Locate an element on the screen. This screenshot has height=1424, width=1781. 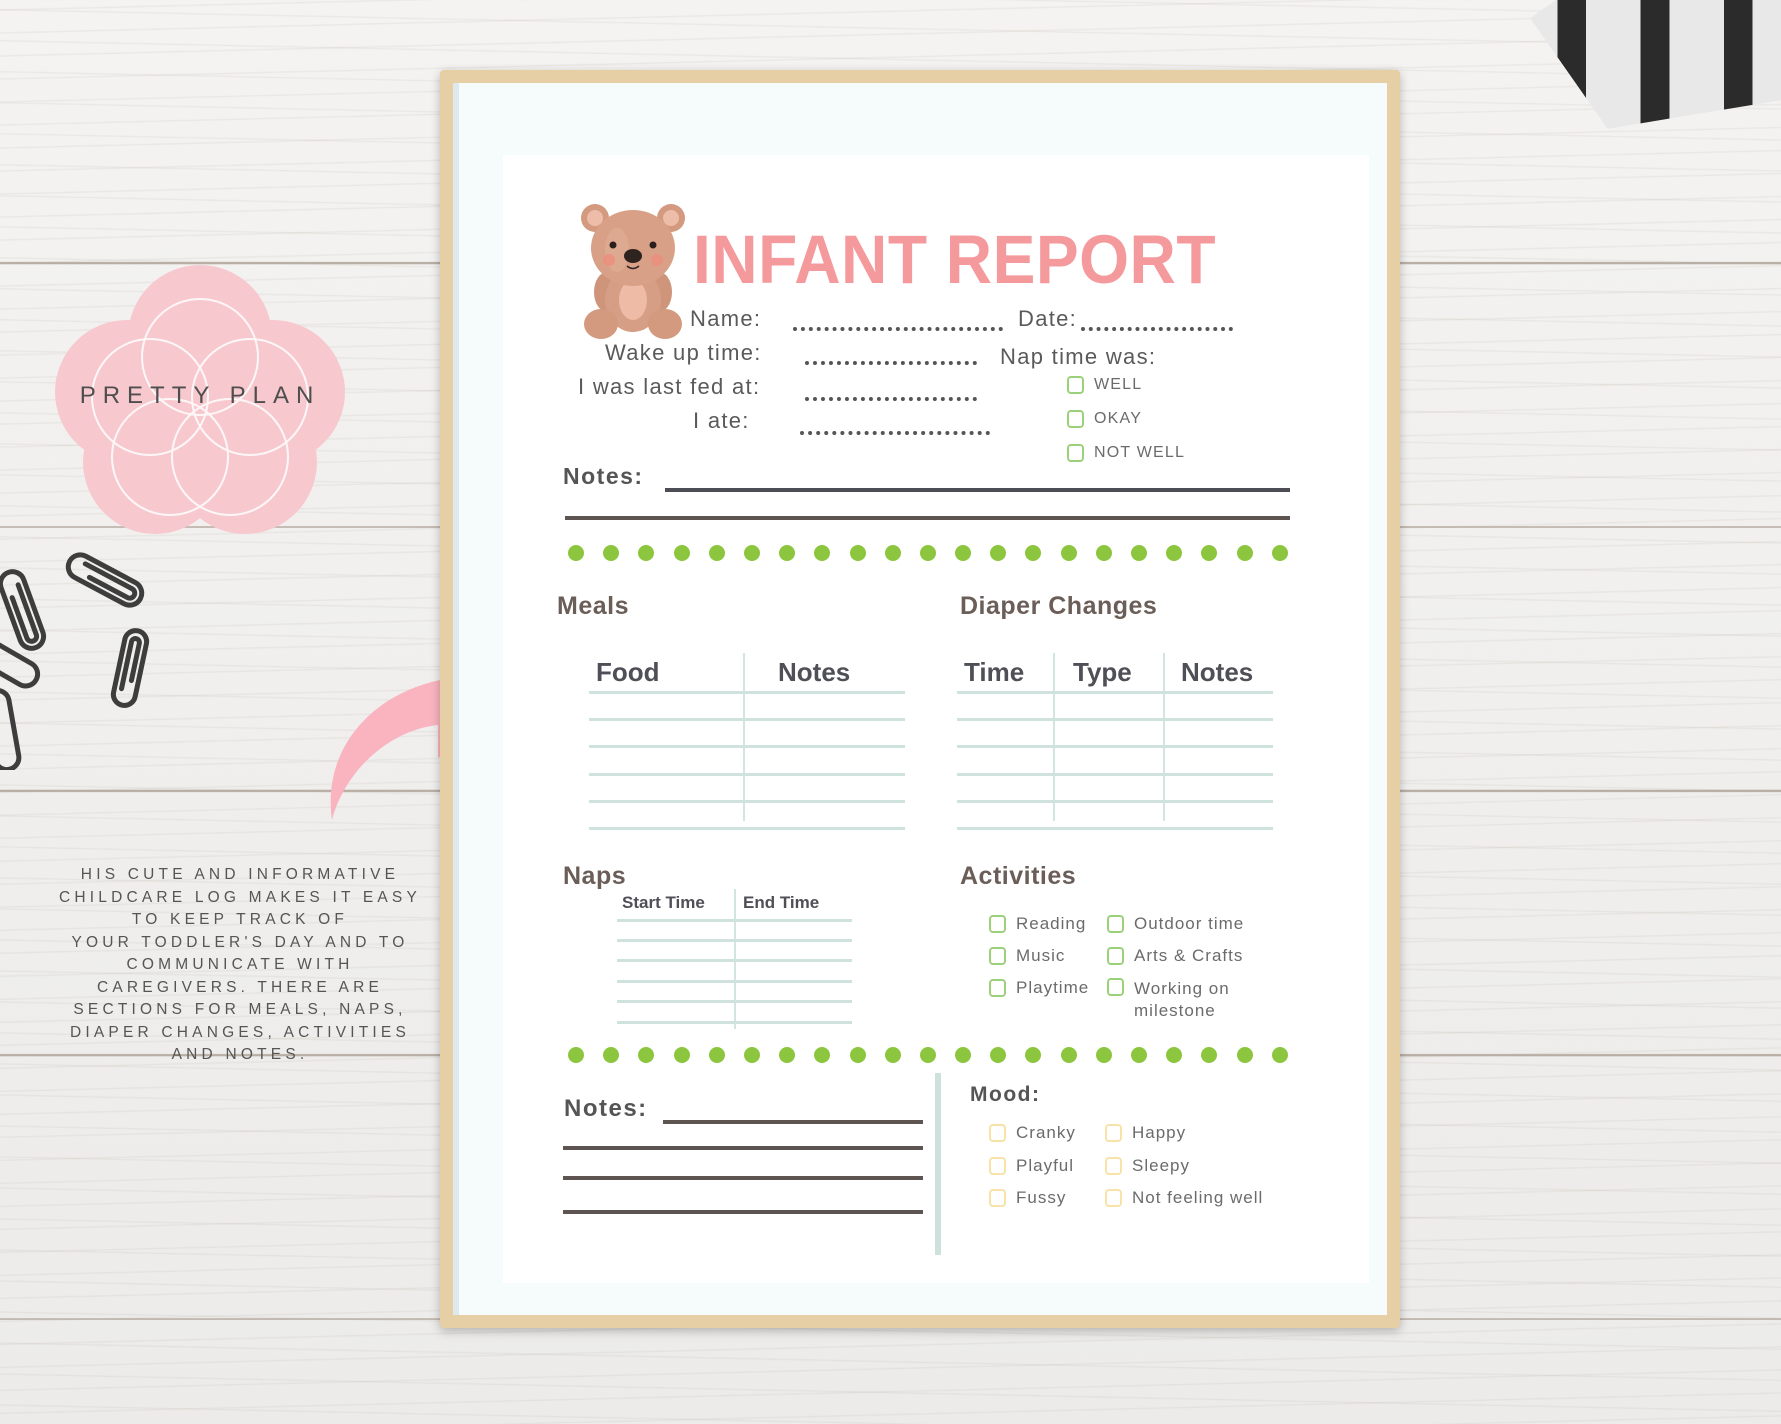
last-fed-input is located at coordinates (891, 399).